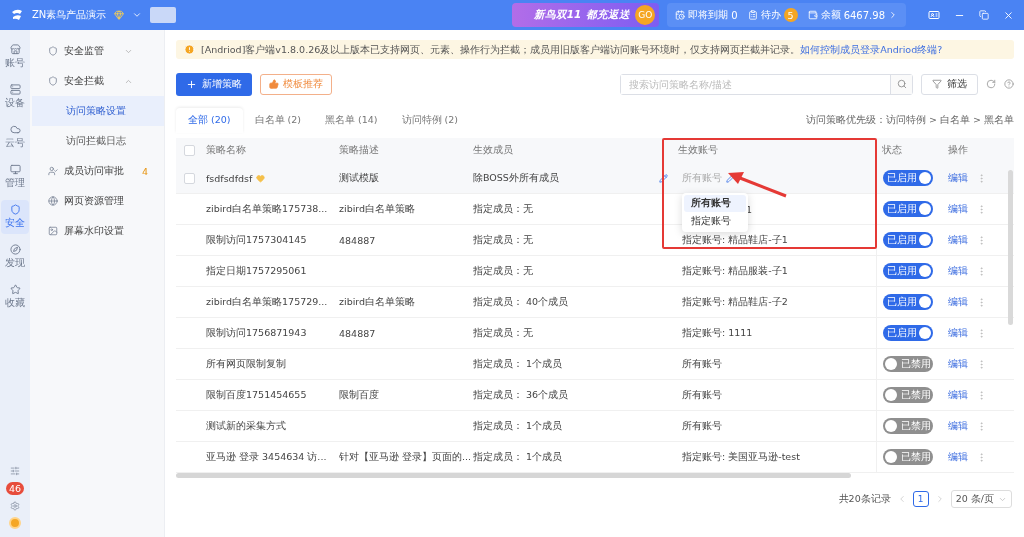 The width and height of the screenshot is (1024, 537). Describe the element at coordinates (893, 15) in the screenshot. I see `chevron-icon` at that location.